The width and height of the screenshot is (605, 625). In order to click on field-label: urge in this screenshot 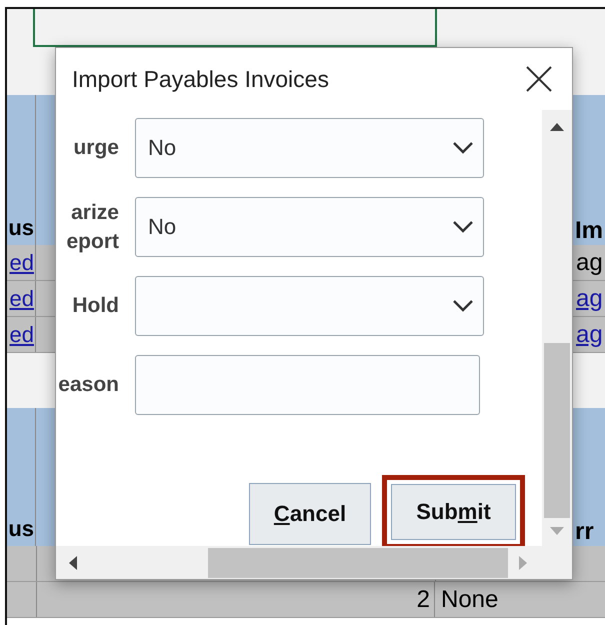, I will do `click(95, 148)`.